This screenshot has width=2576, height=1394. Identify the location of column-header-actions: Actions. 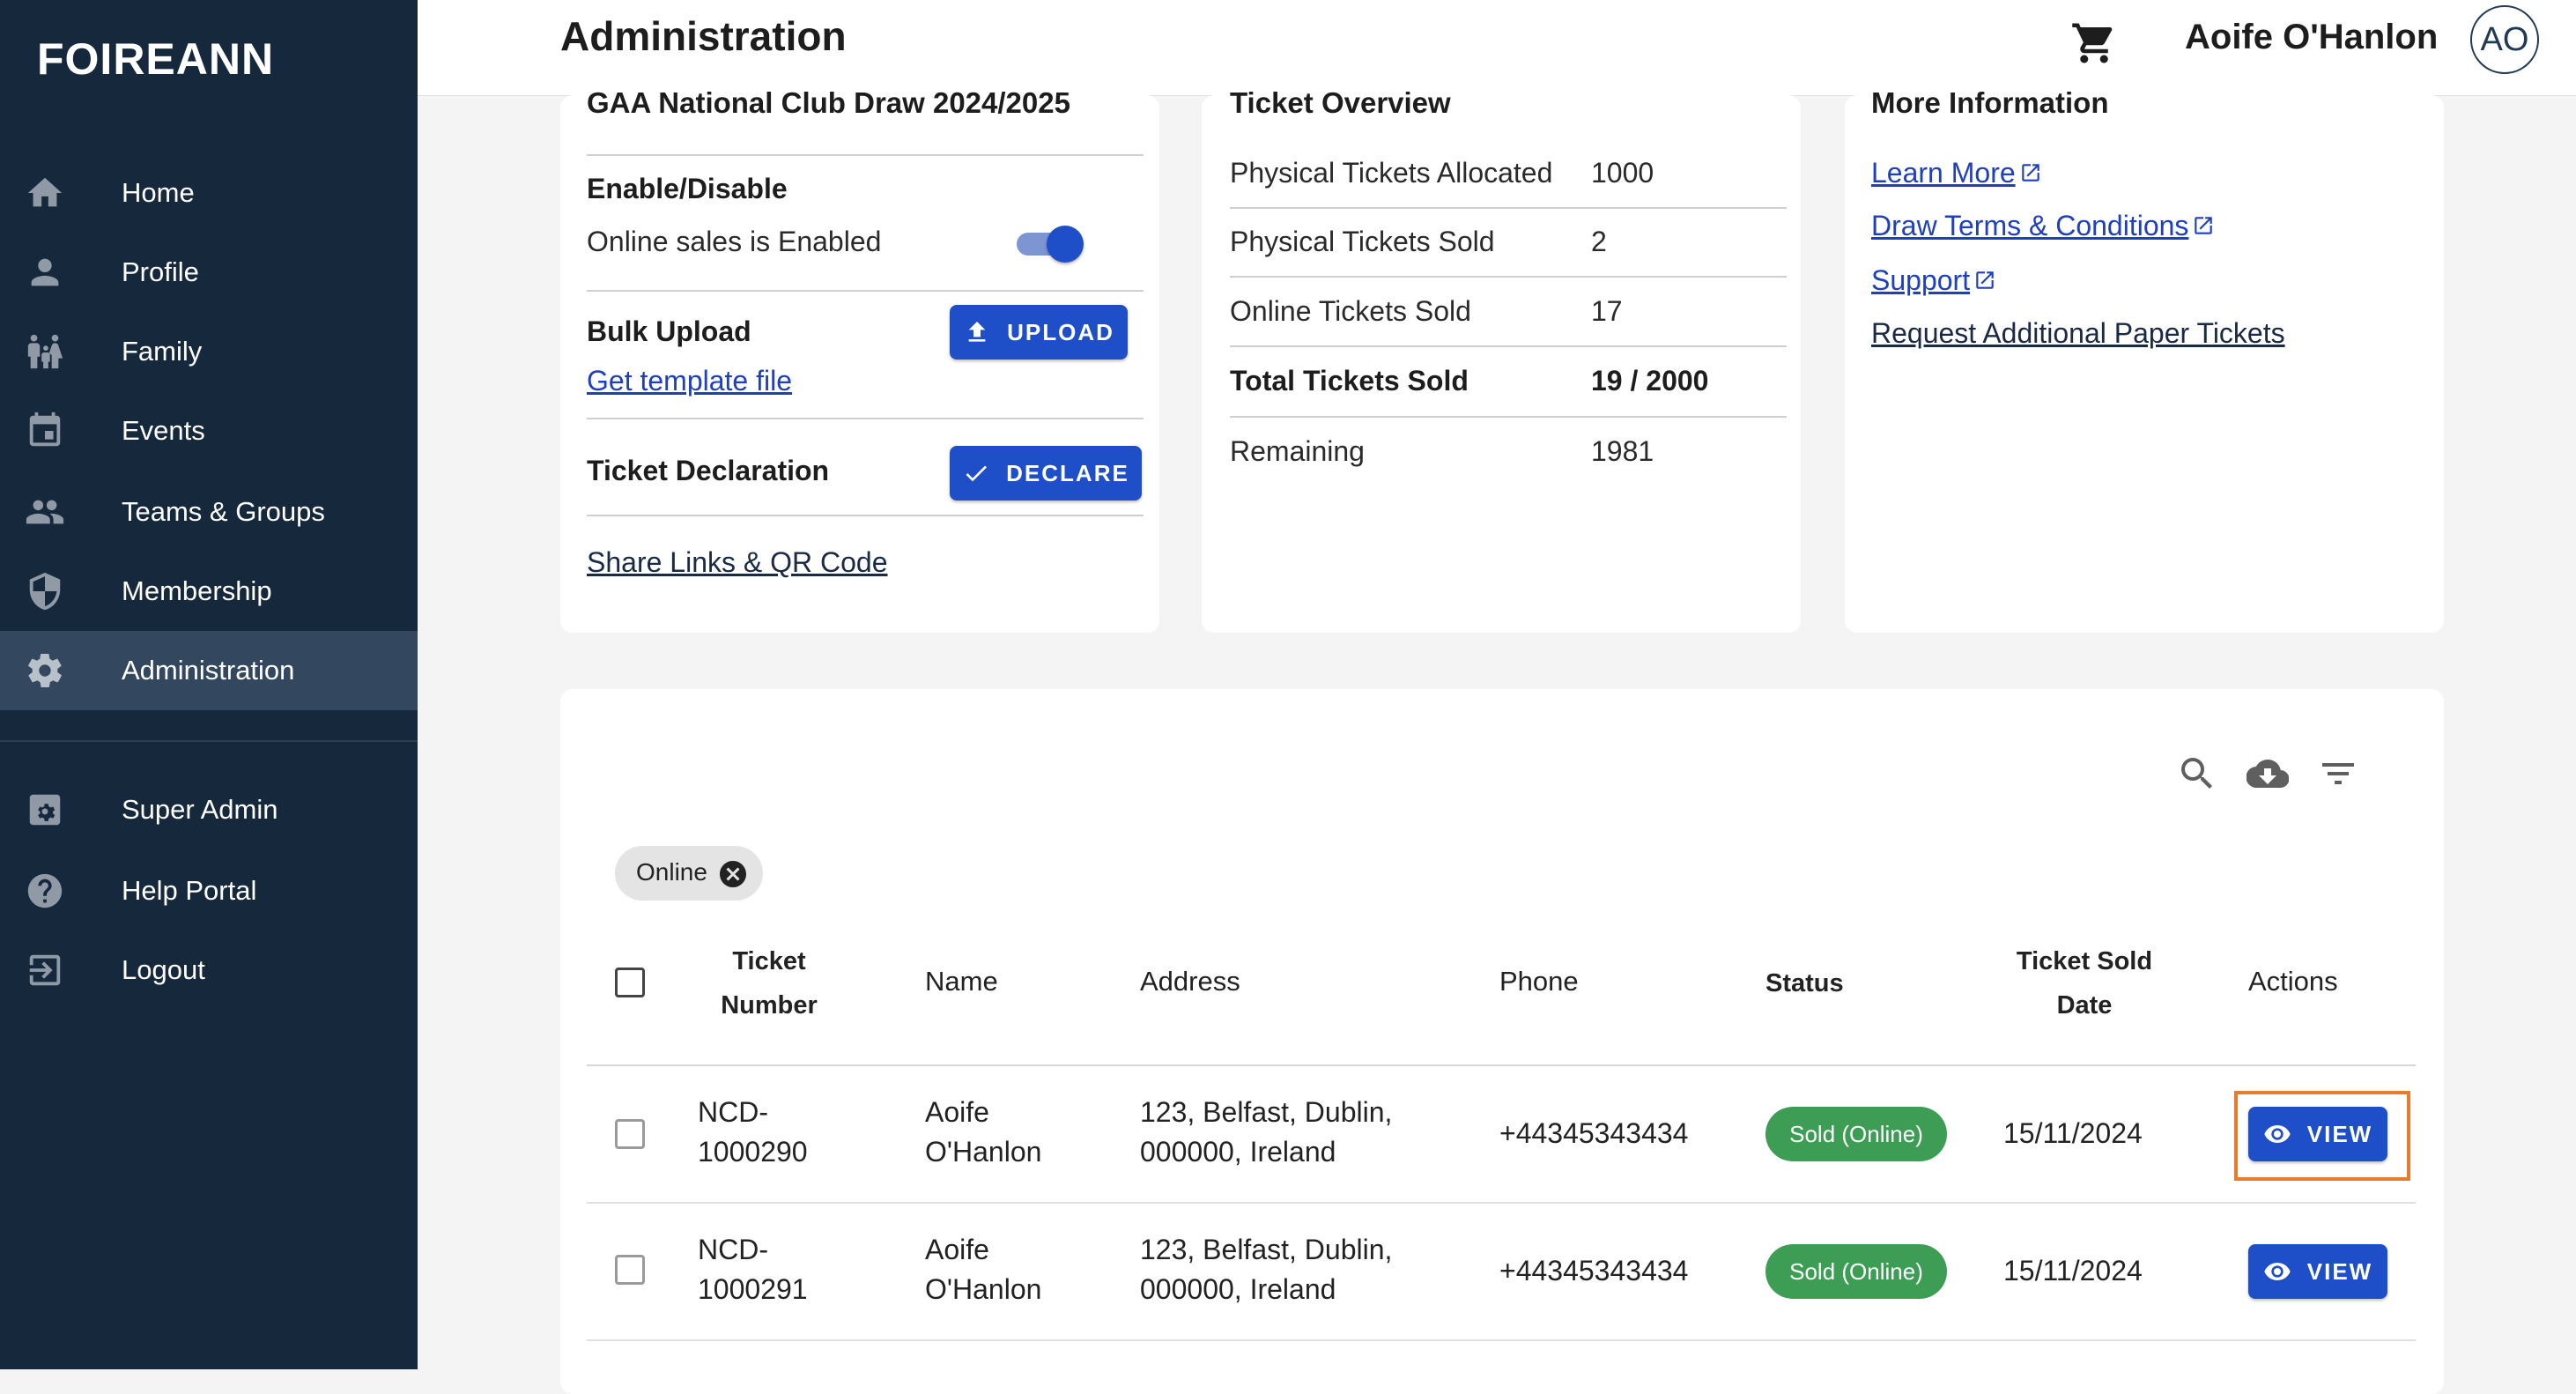
(2293, 981).